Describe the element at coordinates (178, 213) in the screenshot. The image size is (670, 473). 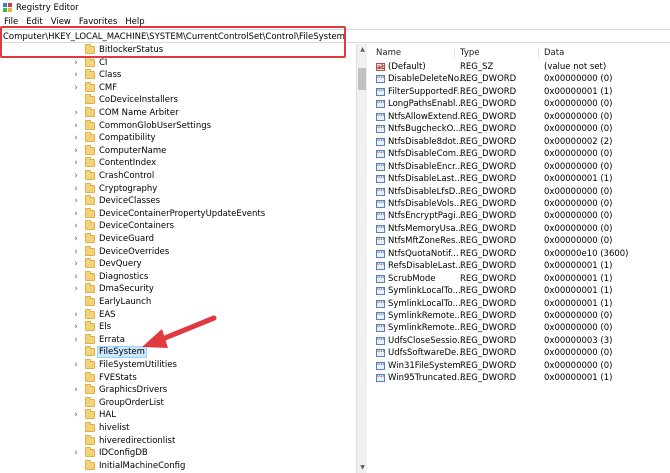
I see `tree-item: › DeviceContainerPropertyUpdateEvents` at that location.